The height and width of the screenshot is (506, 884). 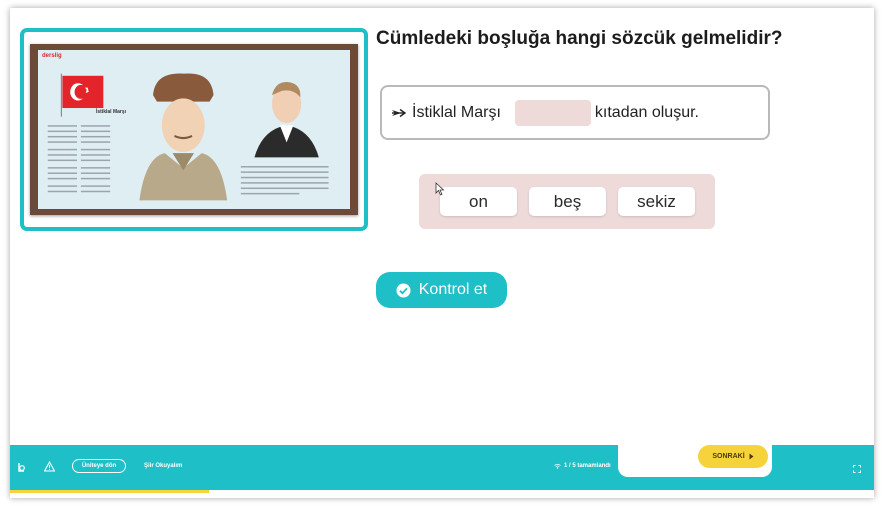 I want to click on next-button: SONRAKİ, so click(x=733, y=456).